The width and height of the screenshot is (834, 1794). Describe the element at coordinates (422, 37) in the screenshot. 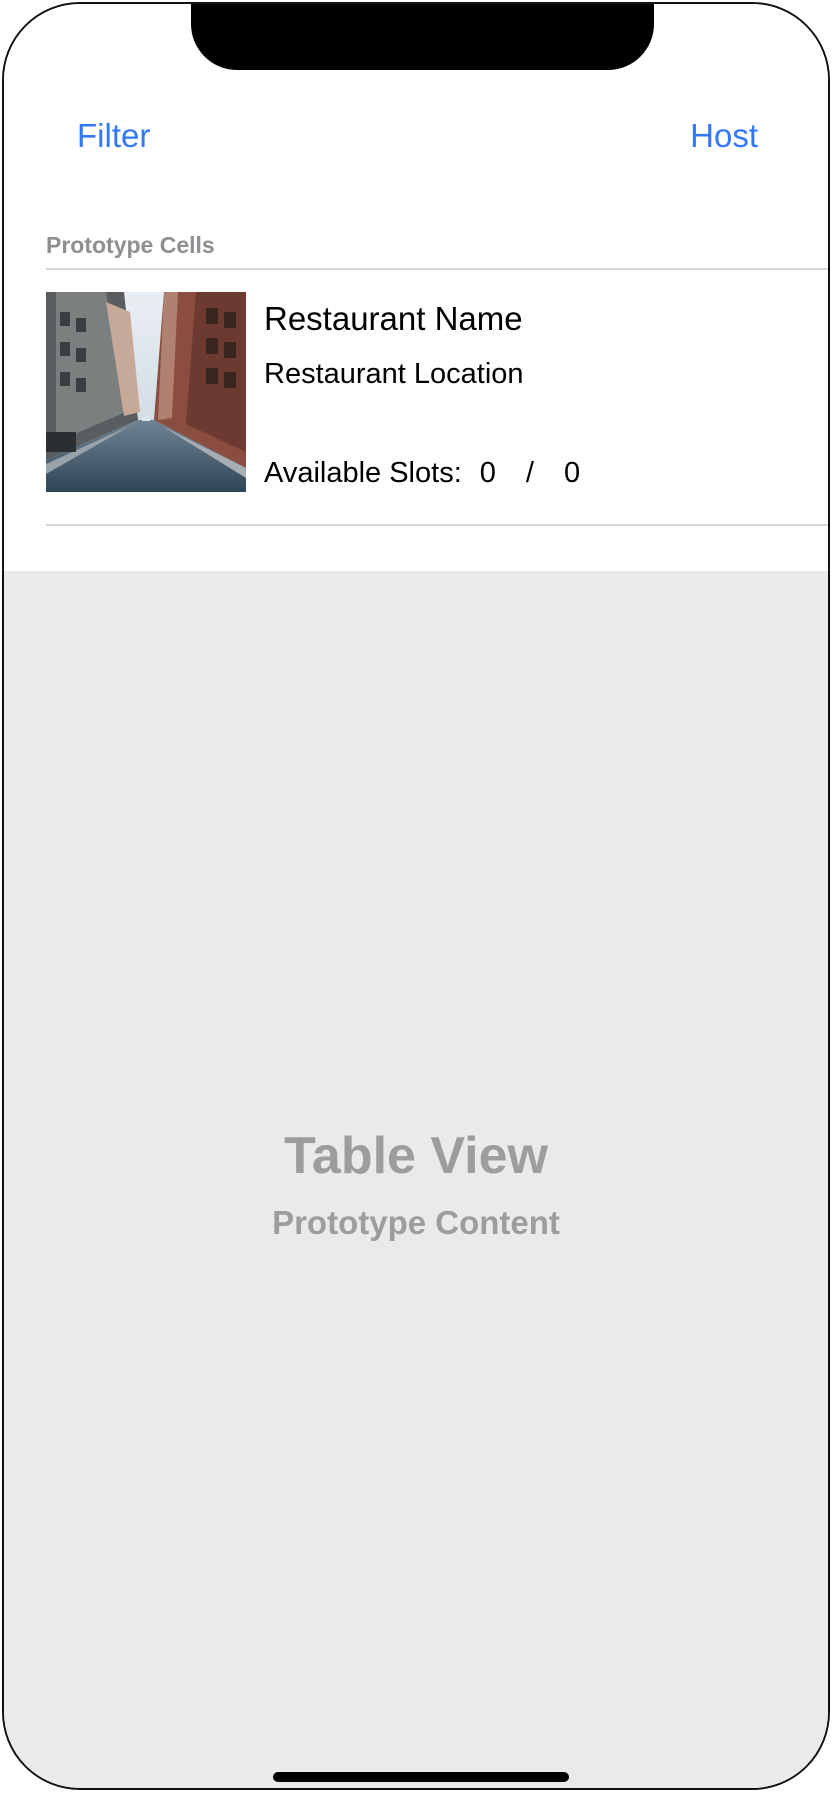

I see `notch` at that location.